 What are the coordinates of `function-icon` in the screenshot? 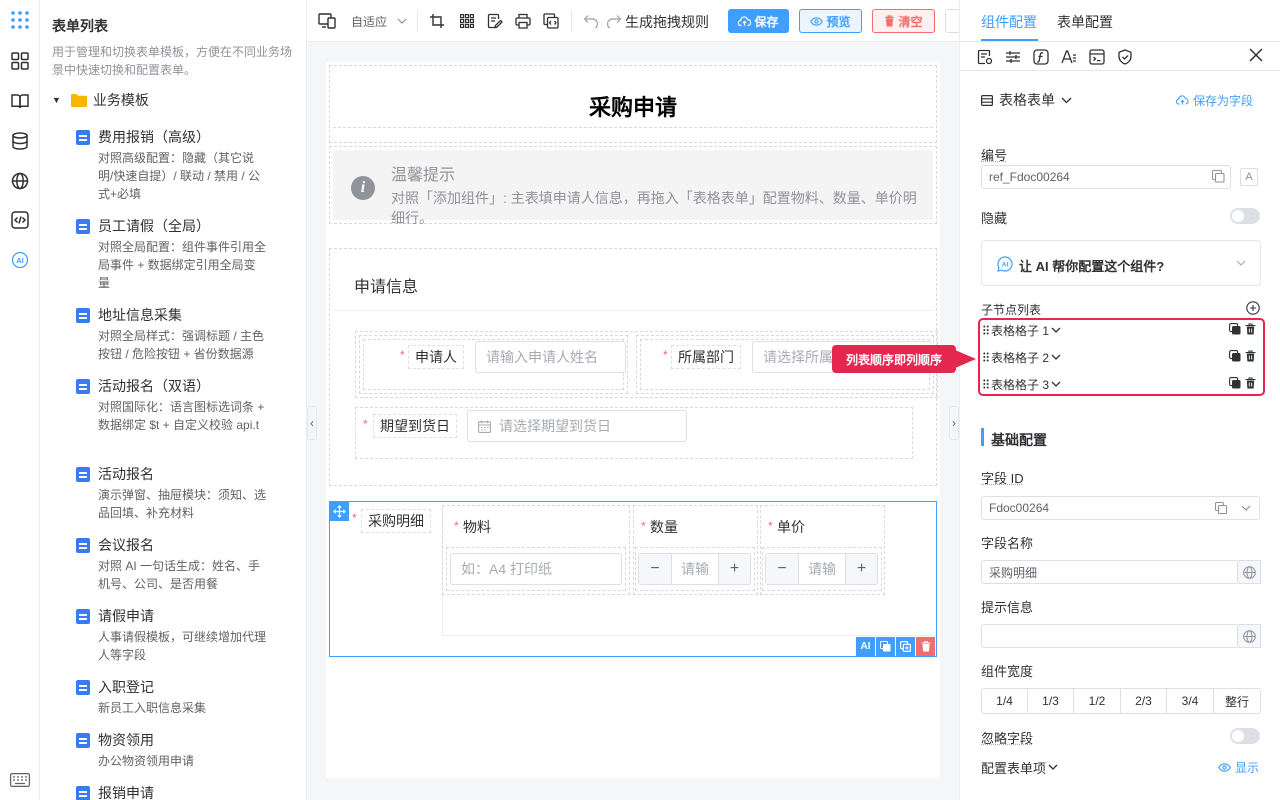 It's located at (1041, 57).